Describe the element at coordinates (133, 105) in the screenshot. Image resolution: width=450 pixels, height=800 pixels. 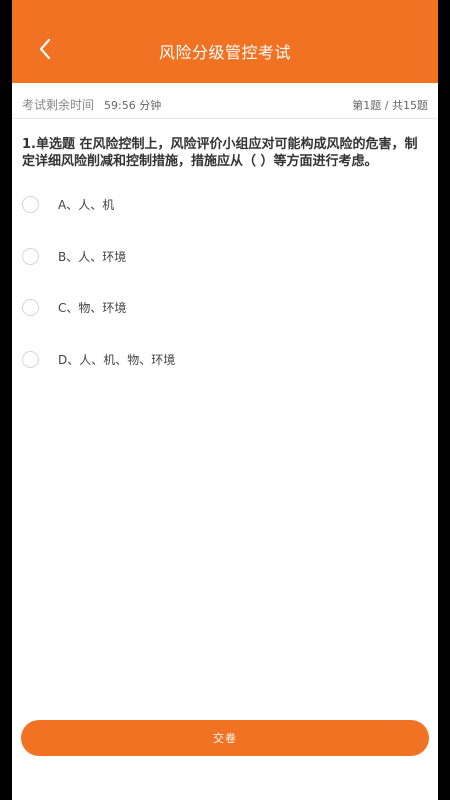
I see `timer-value: 59:56 分钟` at that location.